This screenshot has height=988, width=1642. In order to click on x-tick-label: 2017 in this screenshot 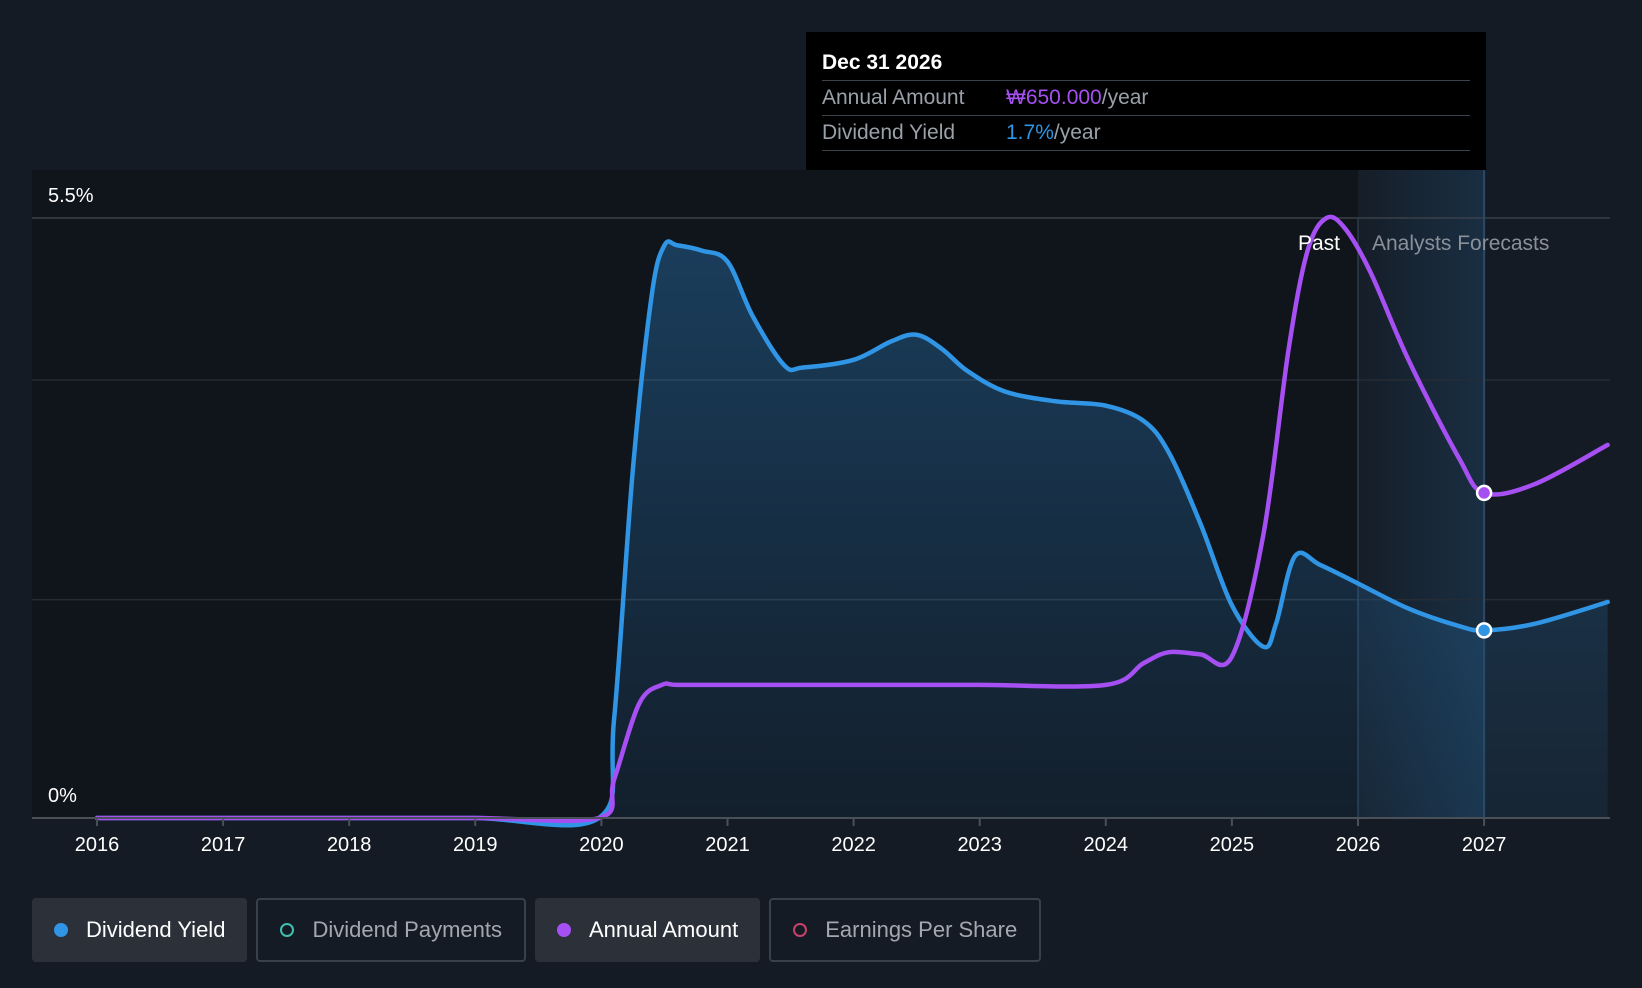, I will do `click(223, 845)`.